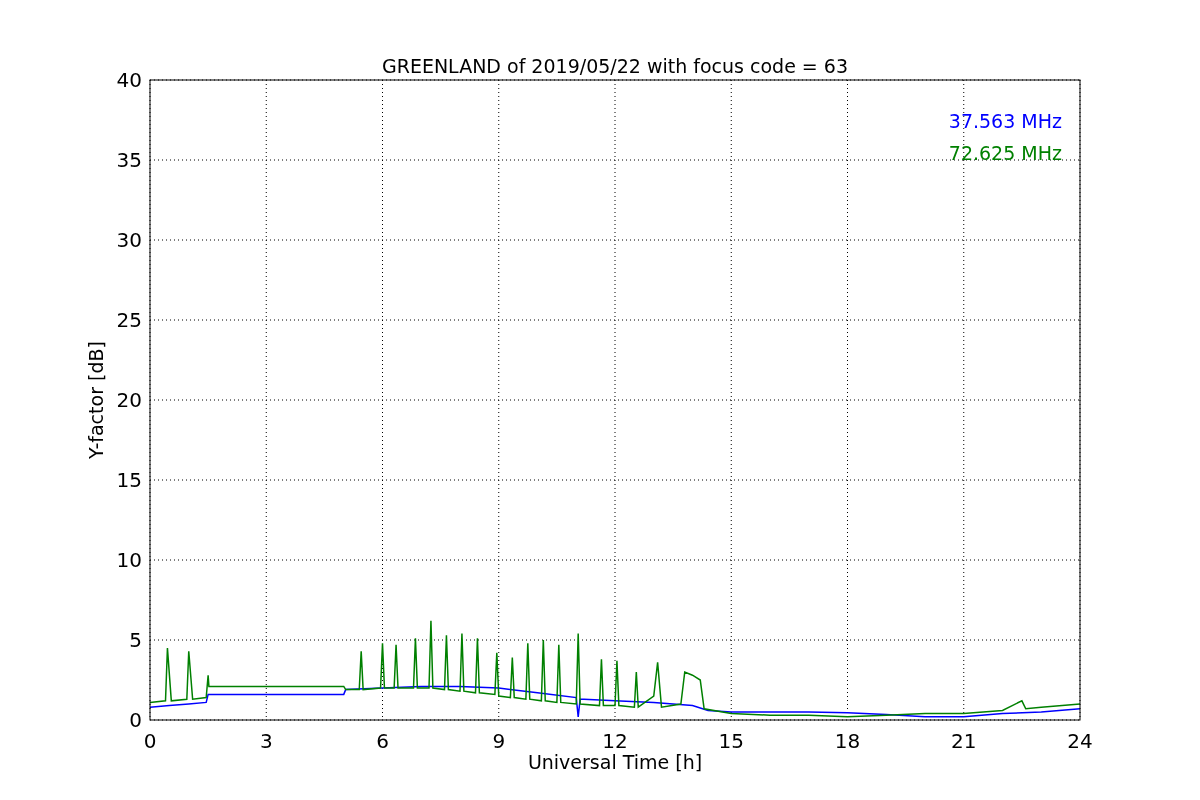 The width and height of the screenshot is (1200, 800). What do you see at coordinates (129, 480) in the screenshot?
I see `y-tick-label: 15` at bounding box center [129, 480].